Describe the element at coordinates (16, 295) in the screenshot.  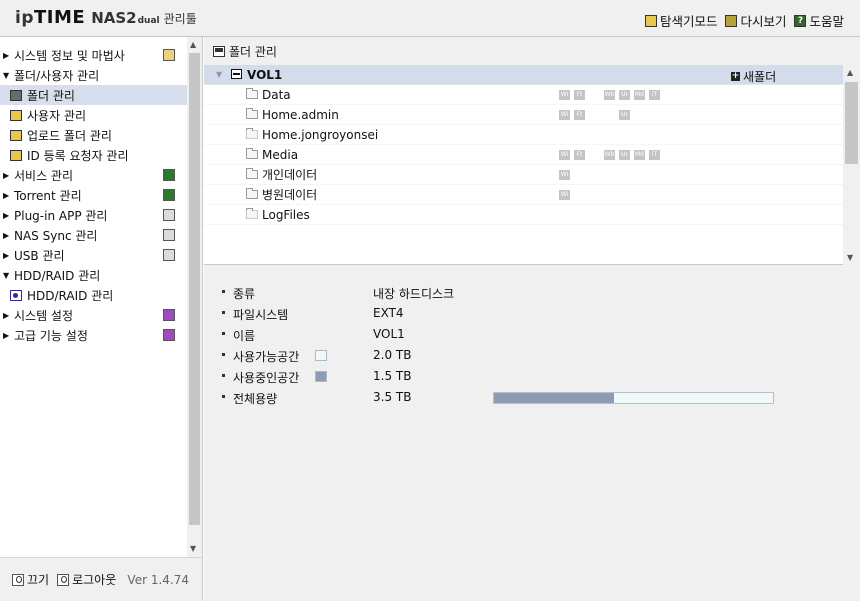
I see `hdd-raid-icon` at that location.